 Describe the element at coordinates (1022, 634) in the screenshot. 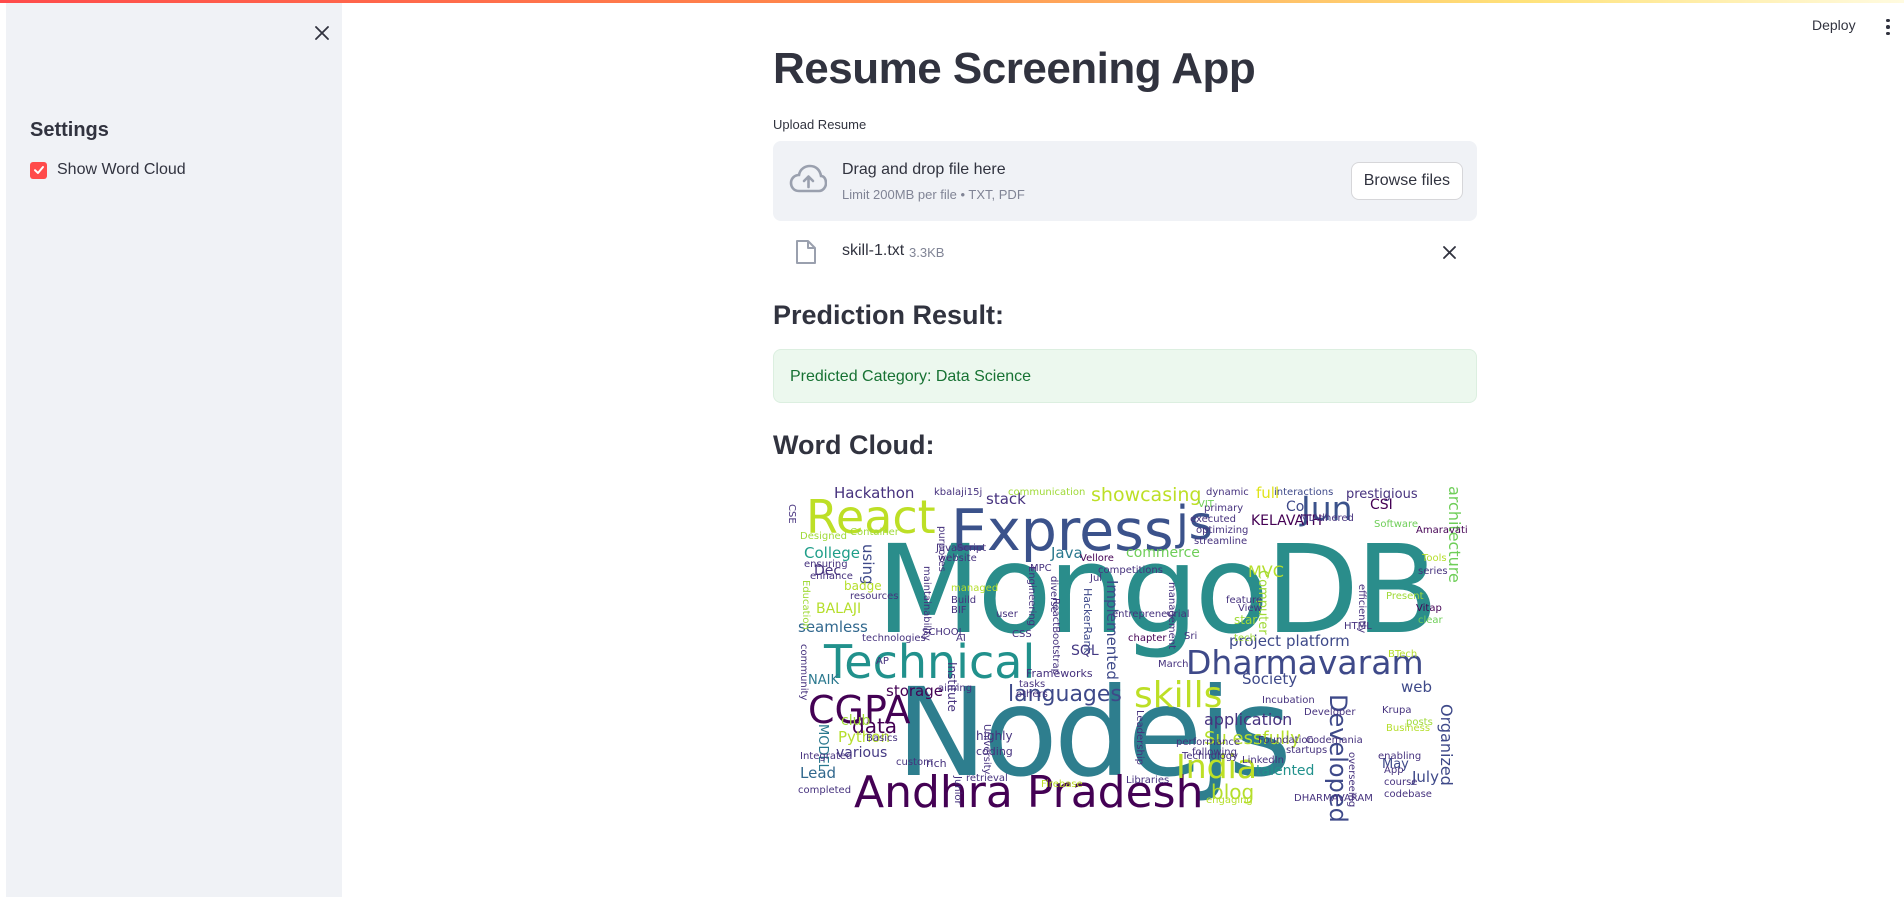

I see `word-cloud-word: CSS` at that location.